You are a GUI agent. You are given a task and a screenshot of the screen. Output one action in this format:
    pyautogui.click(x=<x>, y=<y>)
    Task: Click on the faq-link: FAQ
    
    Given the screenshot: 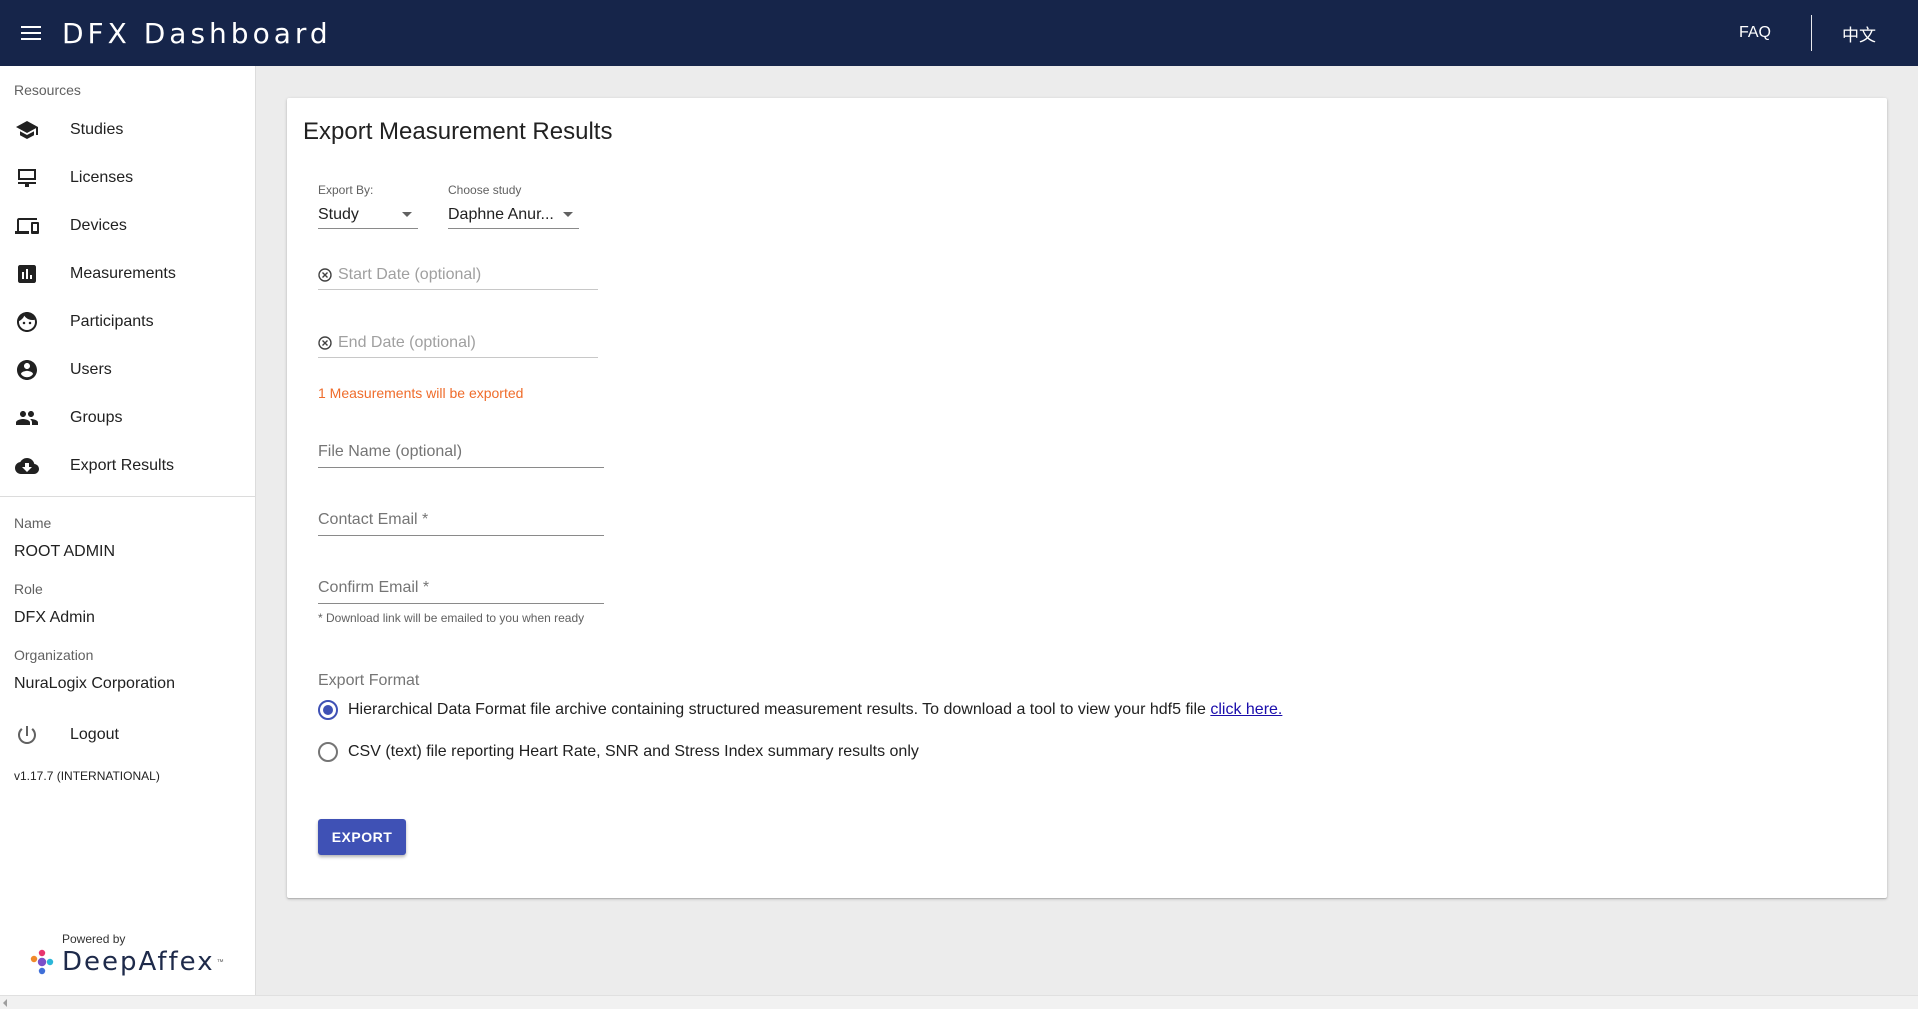 What is the action you would take?
    pyautogui.click(x=1765, y=33)
    